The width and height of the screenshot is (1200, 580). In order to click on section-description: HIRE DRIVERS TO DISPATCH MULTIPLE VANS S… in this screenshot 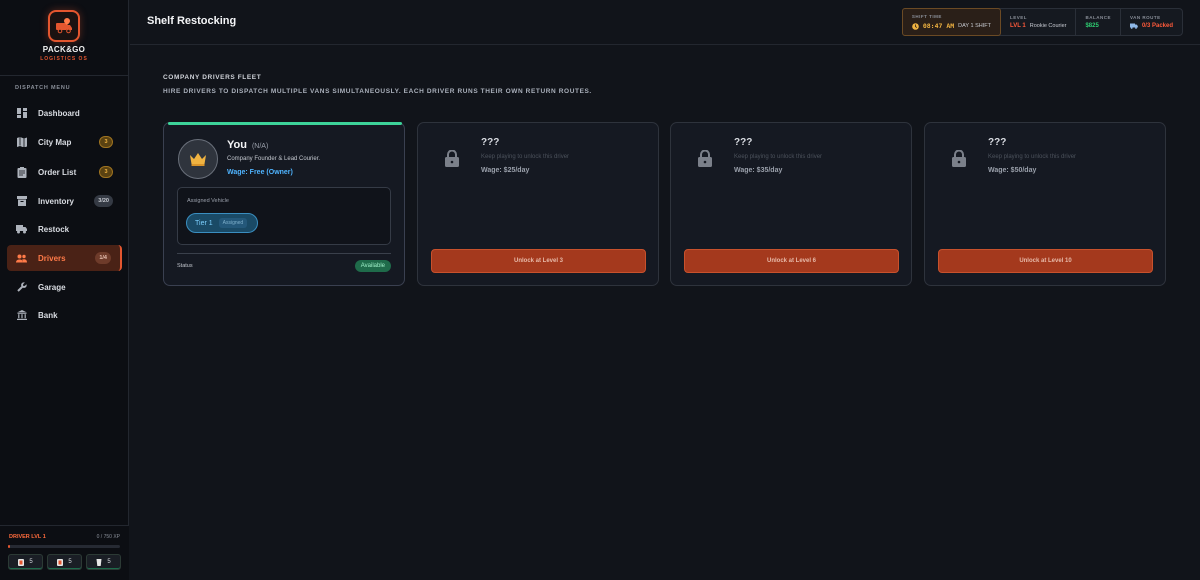, I will do `click(377, 91)`.